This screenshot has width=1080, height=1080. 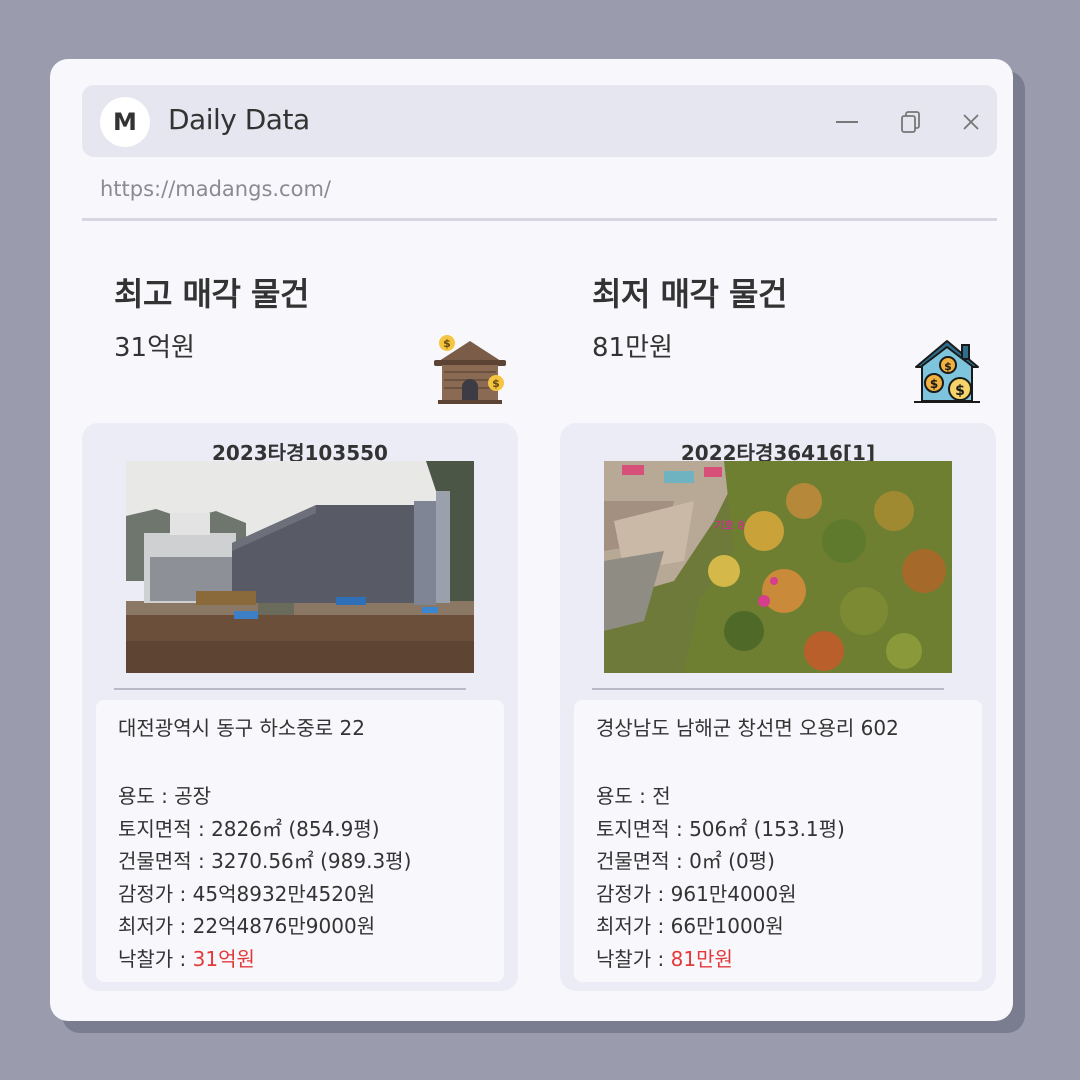 I want to click on minimize-button, so click(x=847, y=122).